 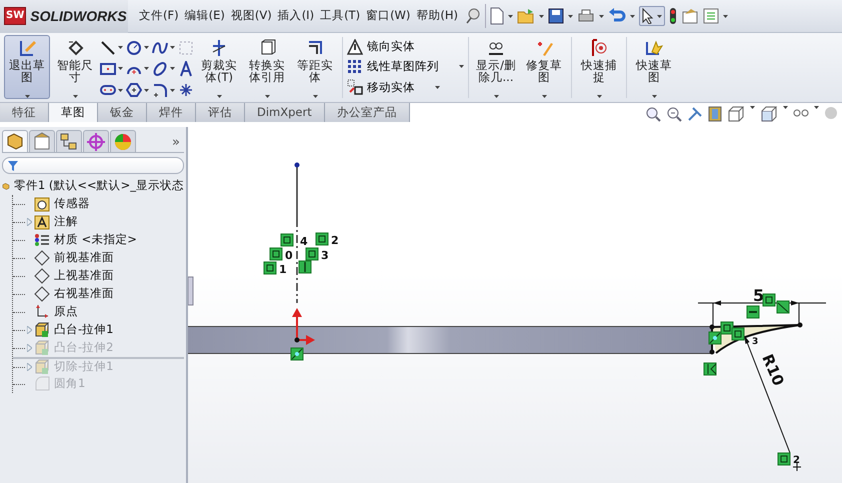 What do you see at coordinates (108, 68) in the screenshot?
I see `rectangle-icon` at bounding box center [108, 68].